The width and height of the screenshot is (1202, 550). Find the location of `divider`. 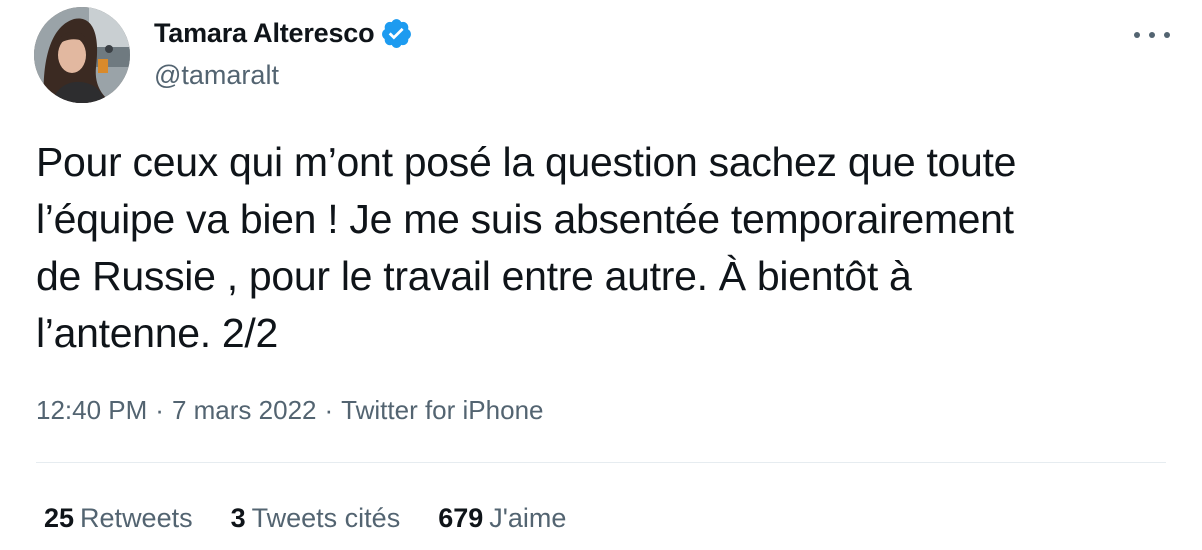

divider is located at coordinates (601, 462).